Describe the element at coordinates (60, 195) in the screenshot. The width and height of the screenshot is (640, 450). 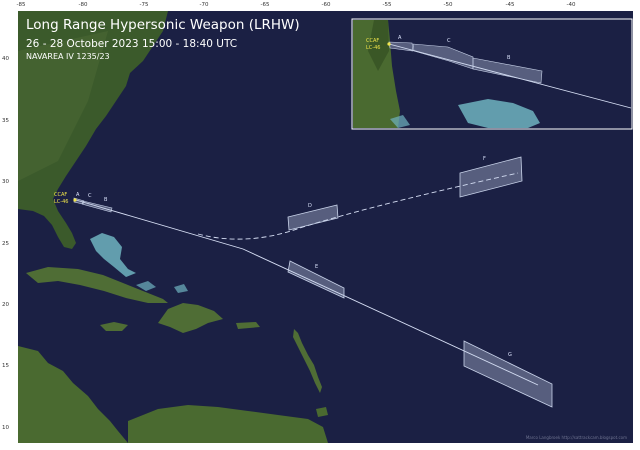
I see `launch-site-label-line1: CCAF` at that location.